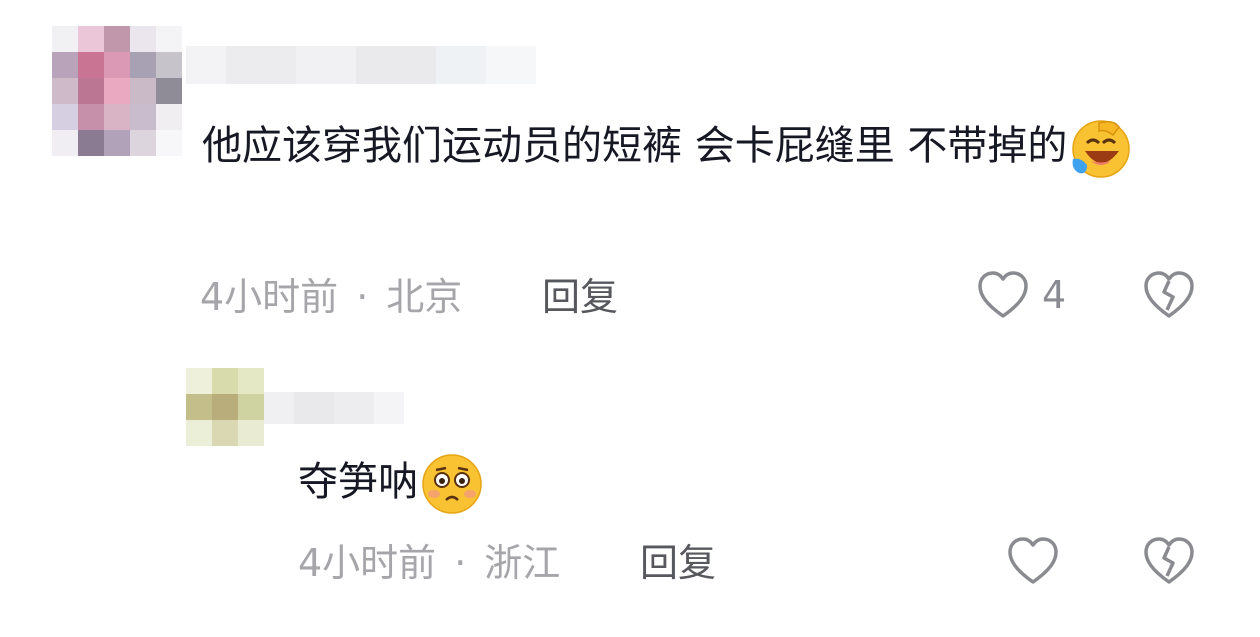  I want to click on comment-text: 他应该穿我们运动员的短裤 会卡屁缝里 不带掉的, so click(697, 146).